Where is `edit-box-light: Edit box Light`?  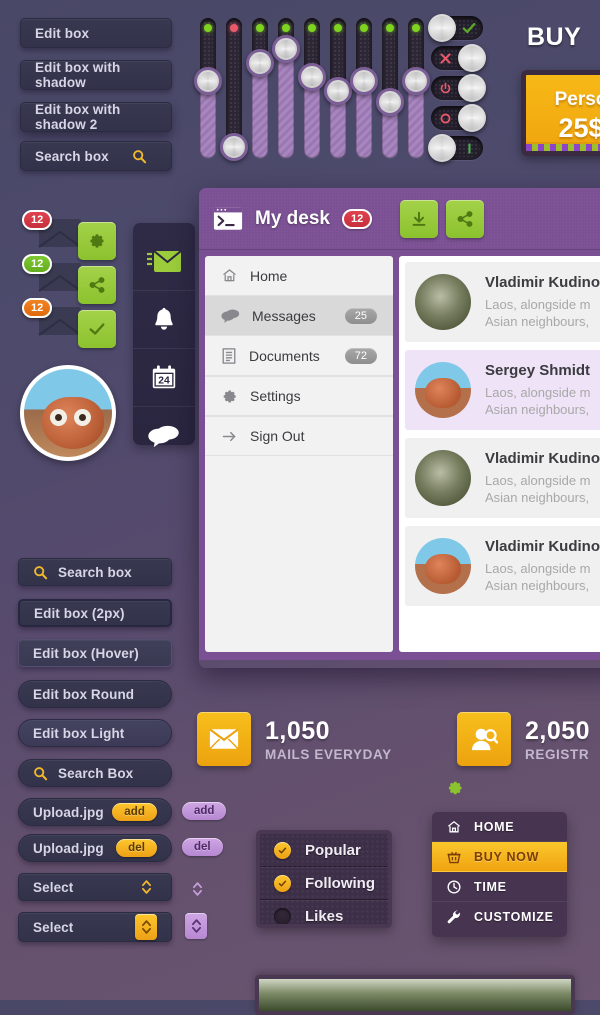
edit-box-light: Edit box Light is located at coordinates (95, 733).